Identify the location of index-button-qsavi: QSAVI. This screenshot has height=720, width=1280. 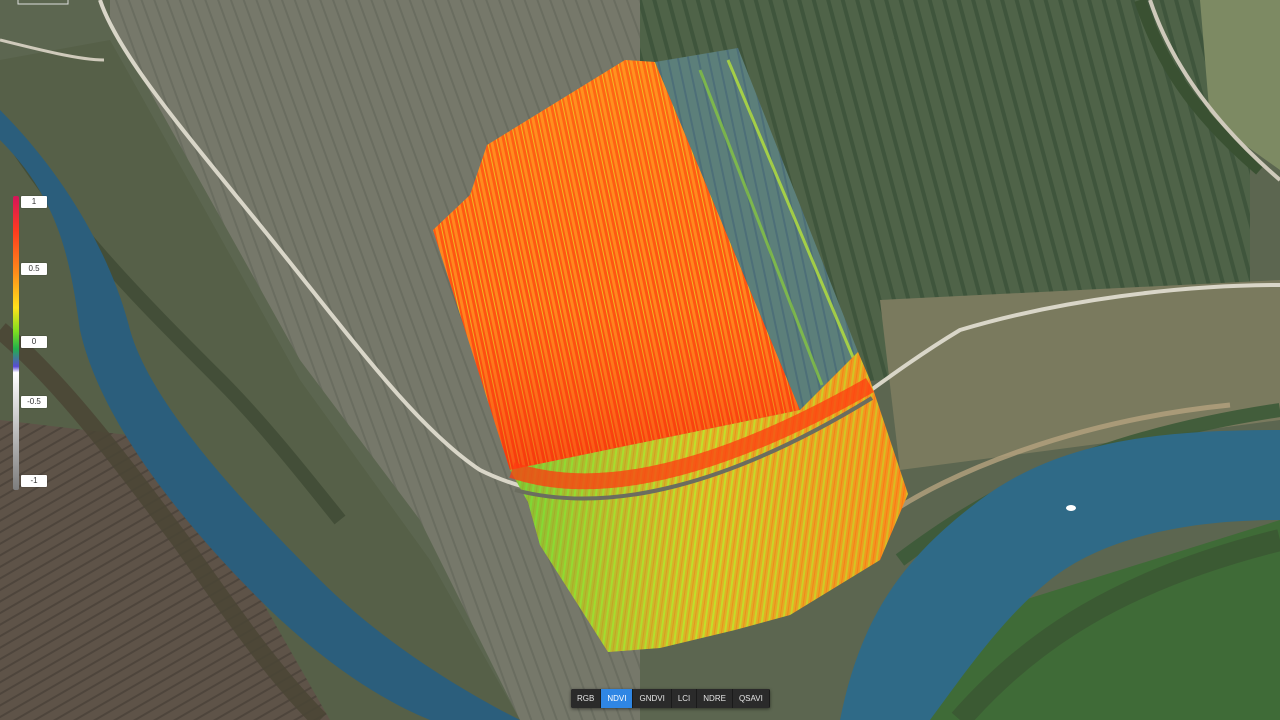
(751, 698).